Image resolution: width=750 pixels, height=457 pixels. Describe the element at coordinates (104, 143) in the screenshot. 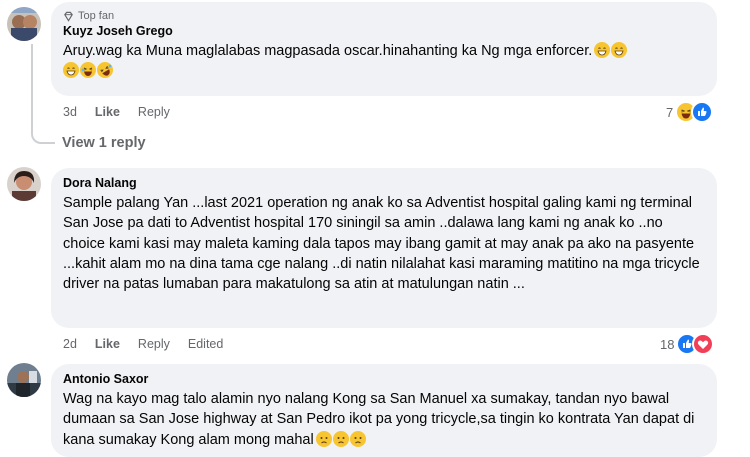

I see `view-replies-link: View 1 reply` at that location.